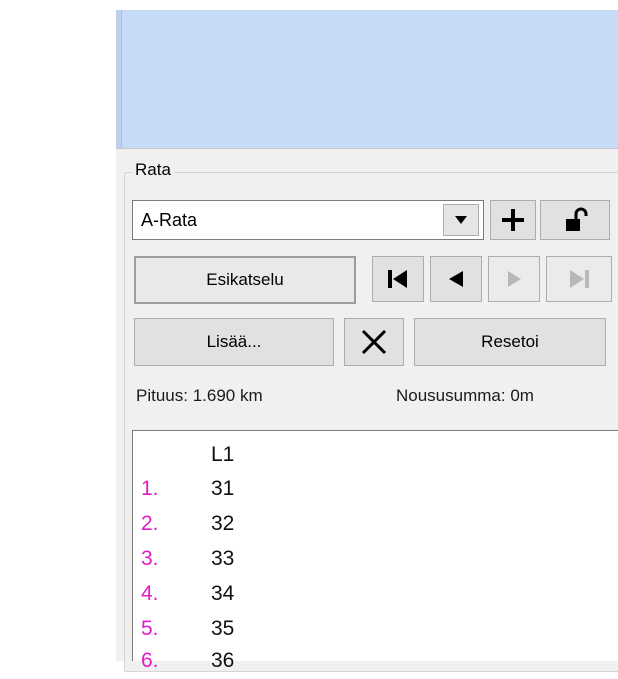  What do you see at coordinates (223, 488) in the screenshot?
I see `list-item-code: 31` at bounding box center [223, 488].